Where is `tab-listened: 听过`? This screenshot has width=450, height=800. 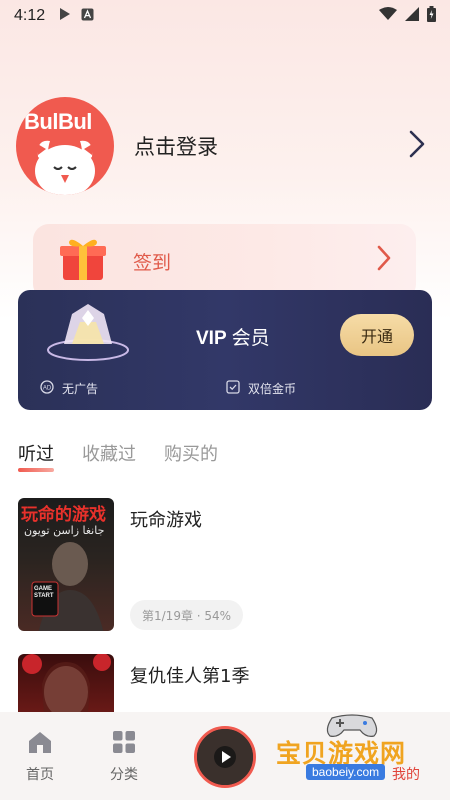 tab-listened: 听过 is located at coordinates (36, 456).